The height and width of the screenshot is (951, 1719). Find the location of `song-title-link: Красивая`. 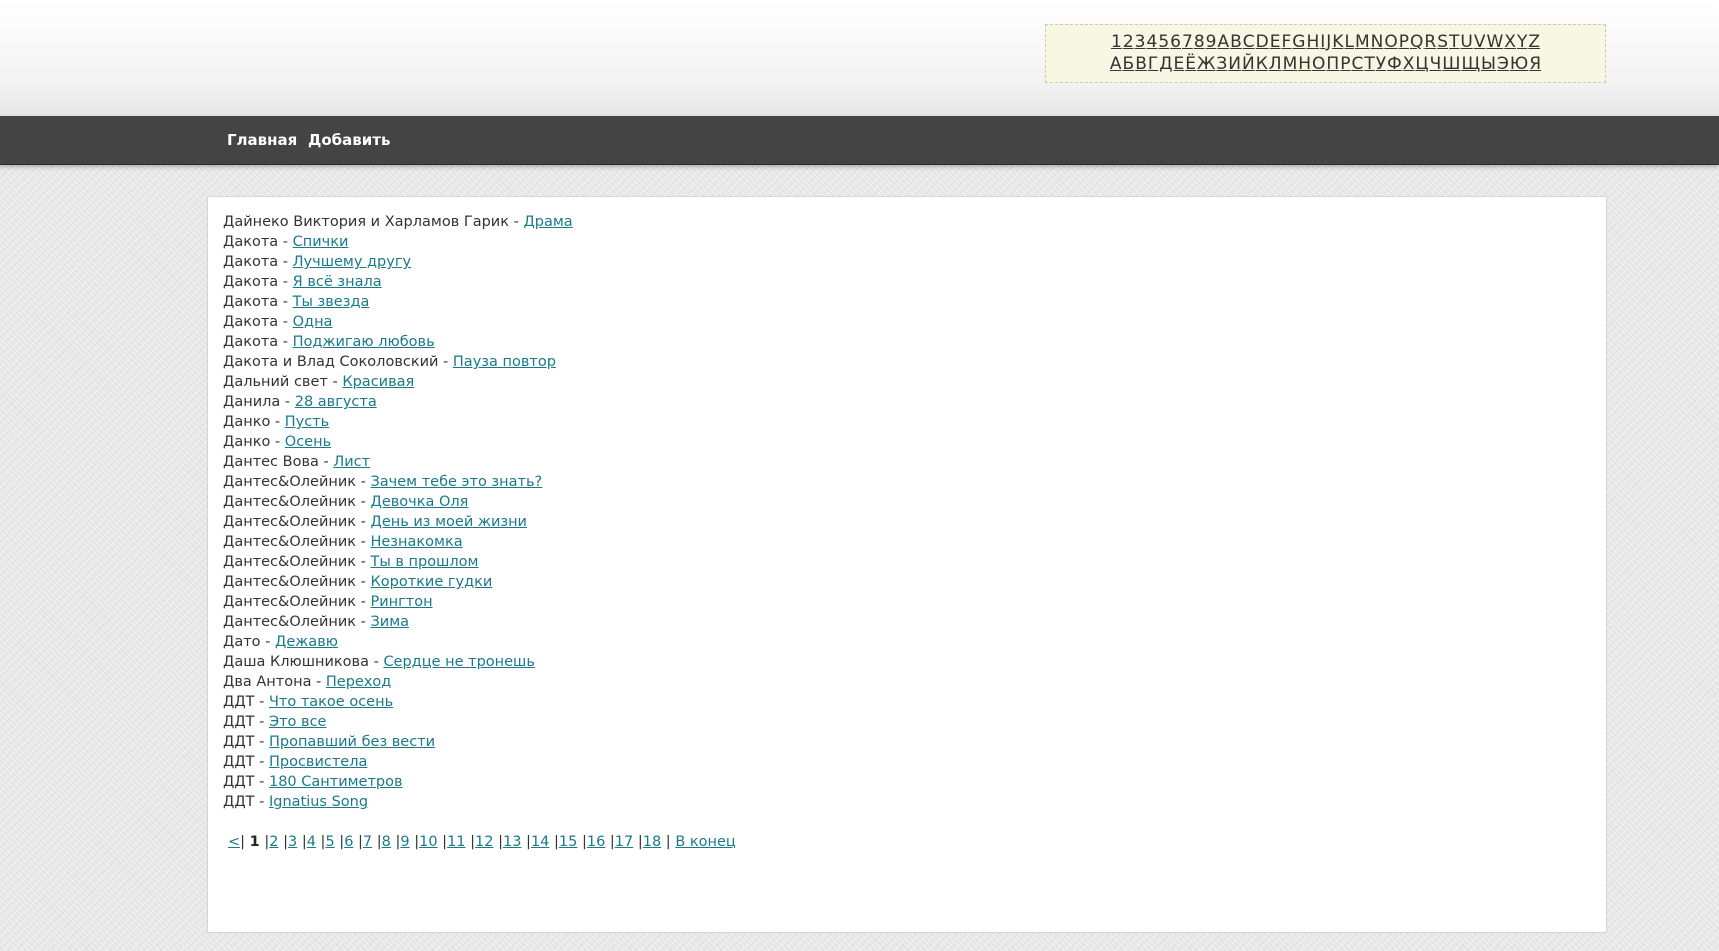

song-title-link: Красивая is located at coordinates (378, 382).